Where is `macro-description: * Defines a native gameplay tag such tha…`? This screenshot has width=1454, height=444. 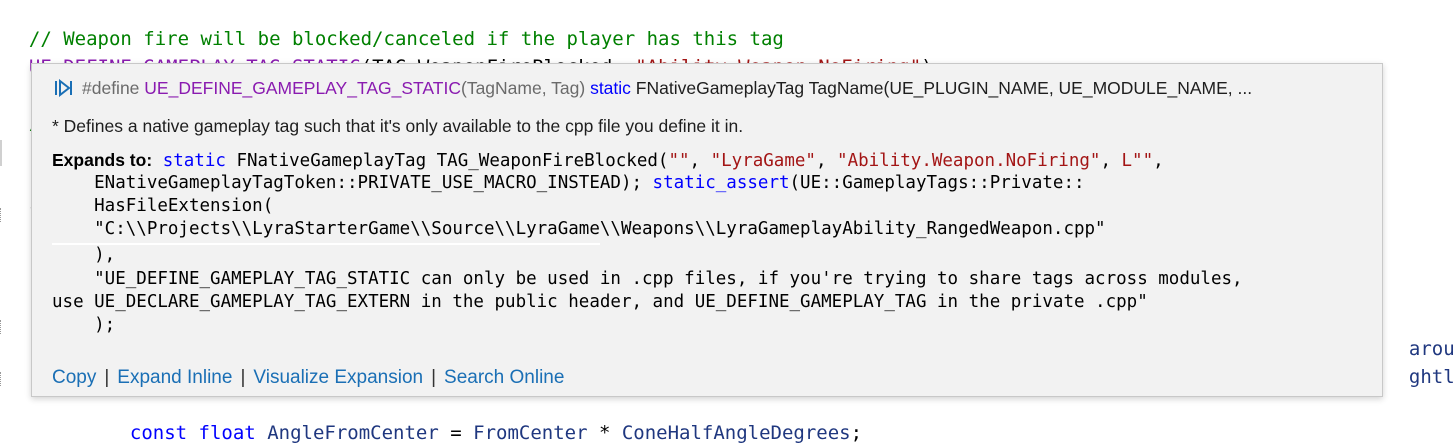
macro-description: * Defines a native gameplay tag such tha… is located at coordinates (398, 126).